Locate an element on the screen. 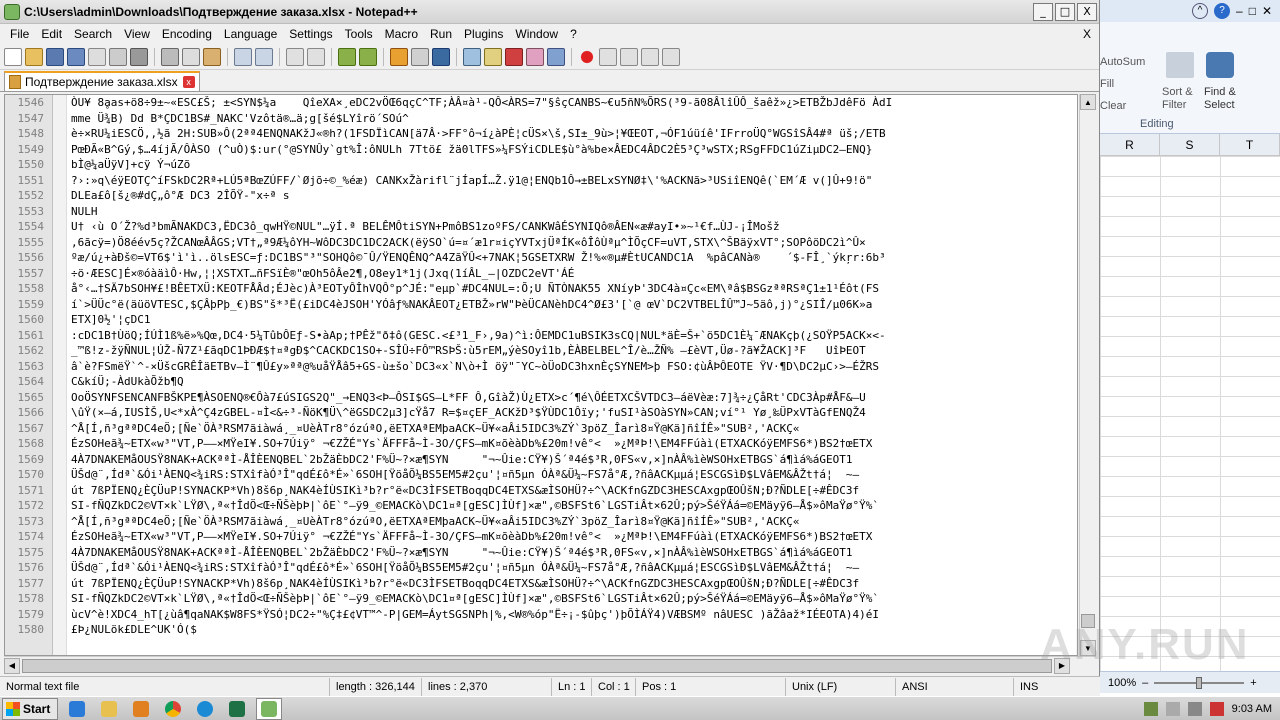  open-file-icon is located at coordinates (34, 56).